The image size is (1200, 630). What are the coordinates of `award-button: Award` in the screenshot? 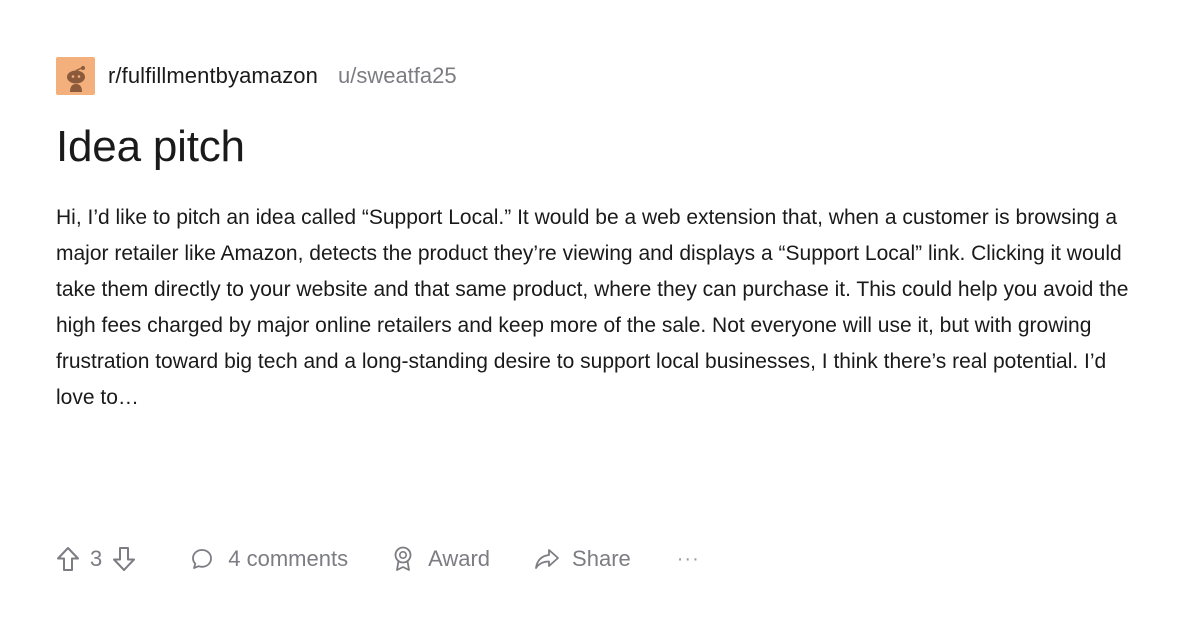 It's located at (441, 559).